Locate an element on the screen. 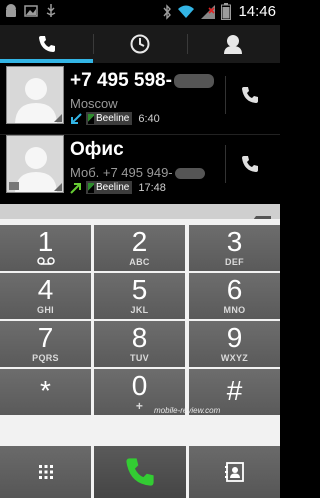  notification-icons is located at coordinates (31, 11).